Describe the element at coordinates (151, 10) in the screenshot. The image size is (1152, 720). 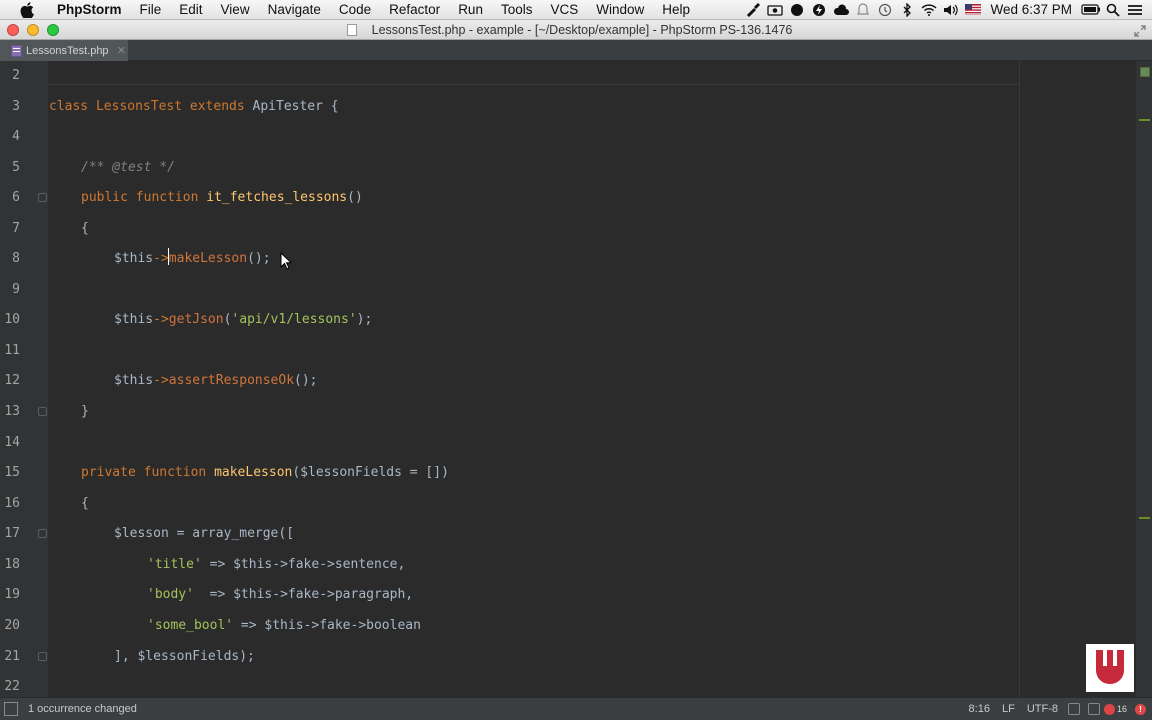
I see `menu-file: File` at that location.